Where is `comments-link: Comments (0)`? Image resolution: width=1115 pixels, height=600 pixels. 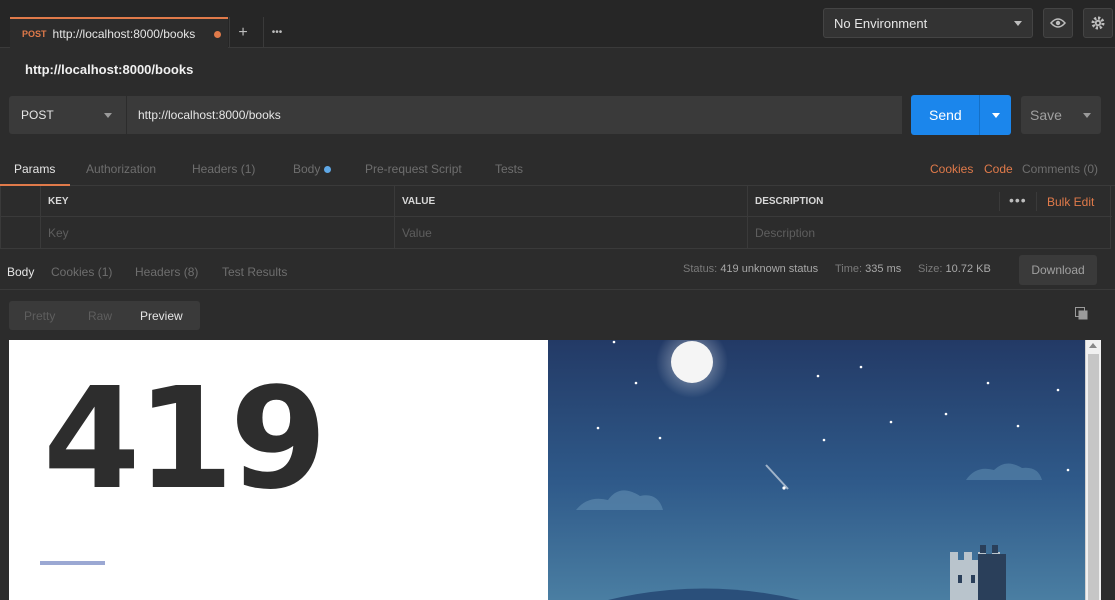 comments-link: Comments (0) is located at coordinates (1060, 169).